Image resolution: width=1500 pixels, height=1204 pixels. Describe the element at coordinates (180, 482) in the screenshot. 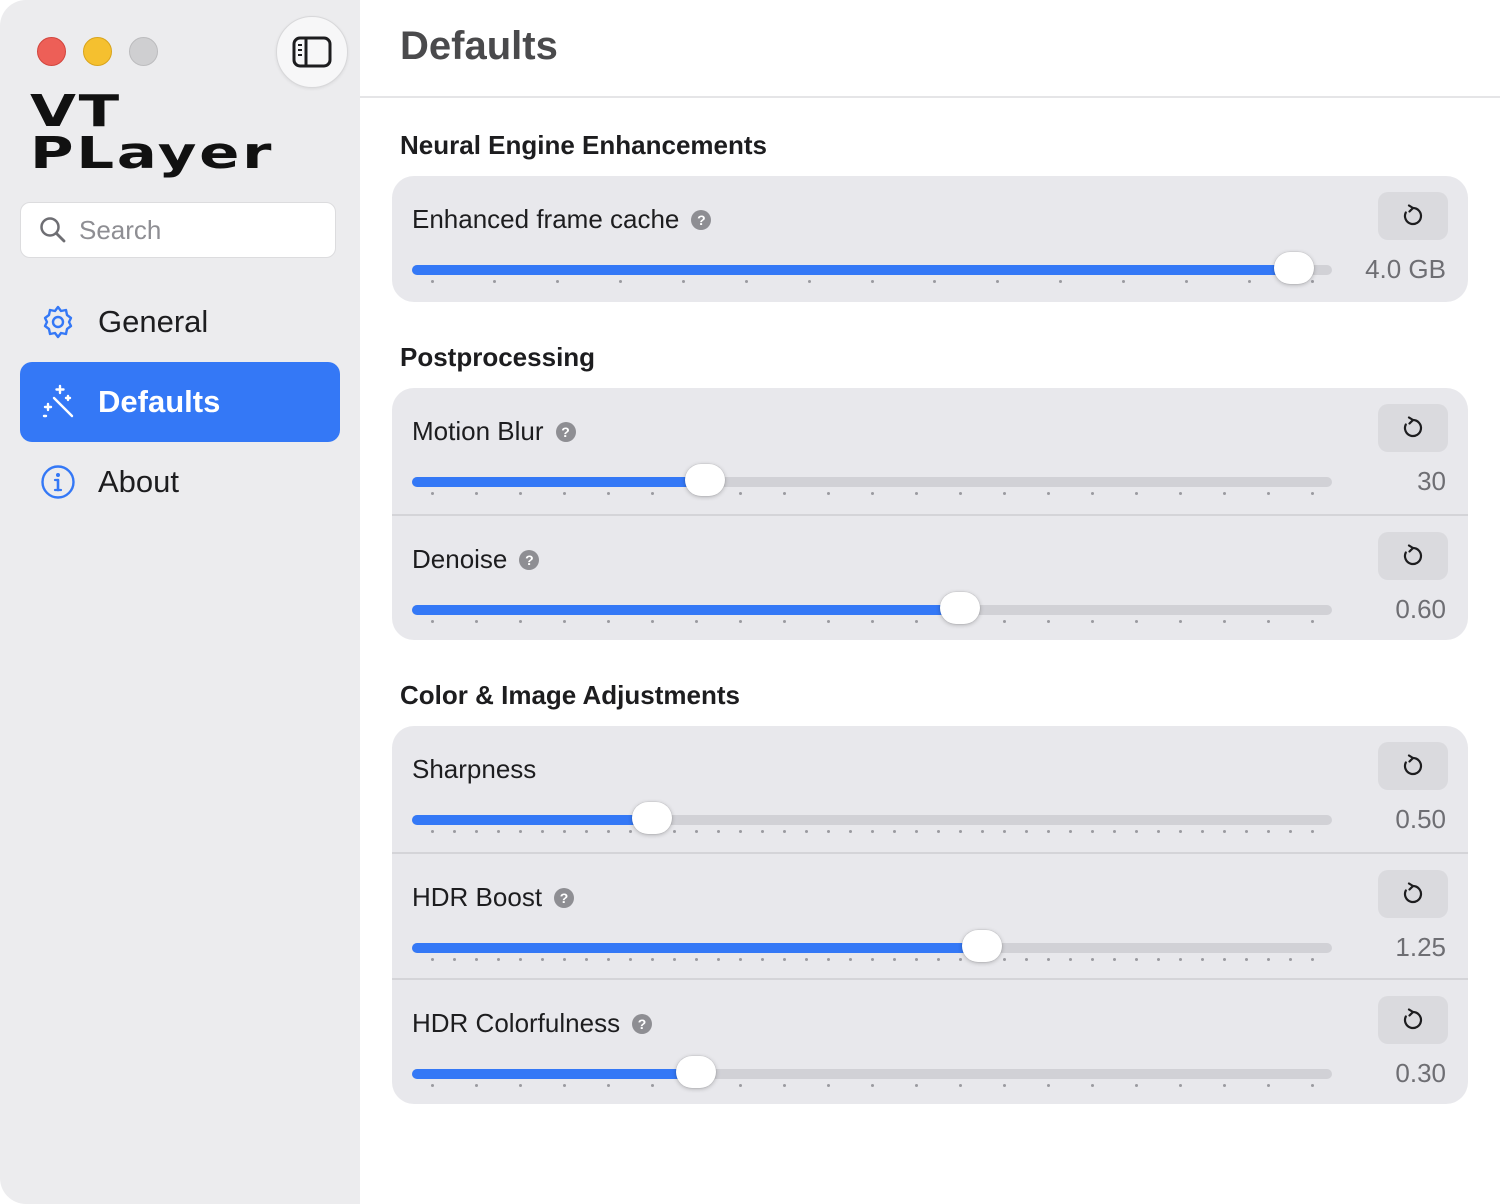

I see `sidebar-item-about: About` at that location.